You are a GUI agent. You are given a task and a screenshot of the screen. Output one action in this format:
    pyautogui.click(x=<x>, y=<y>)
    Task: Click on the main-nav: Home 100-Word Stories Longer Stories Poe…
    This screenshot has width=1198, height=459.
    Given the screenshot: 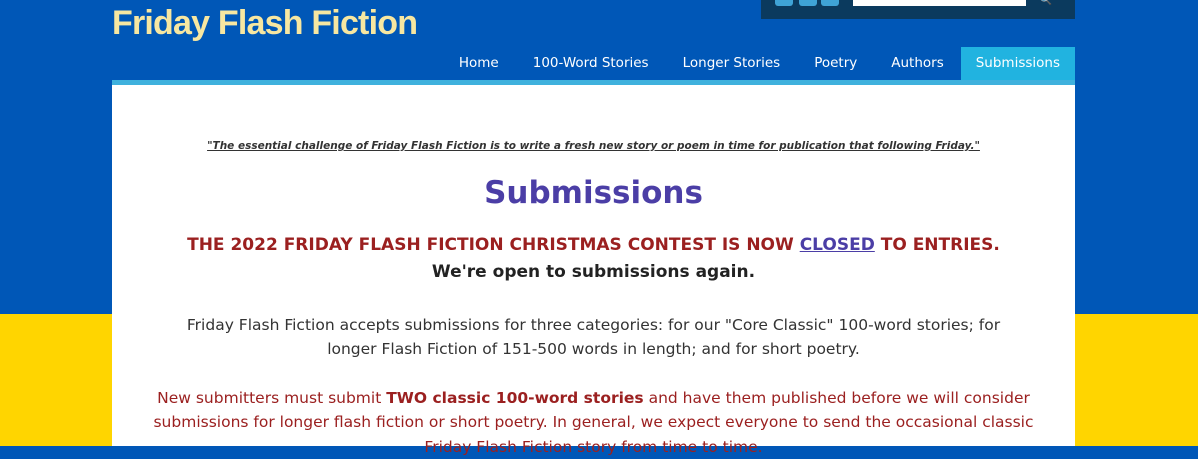 What is the action you would take?
    pyautogui.click(x=593, y=63)
    